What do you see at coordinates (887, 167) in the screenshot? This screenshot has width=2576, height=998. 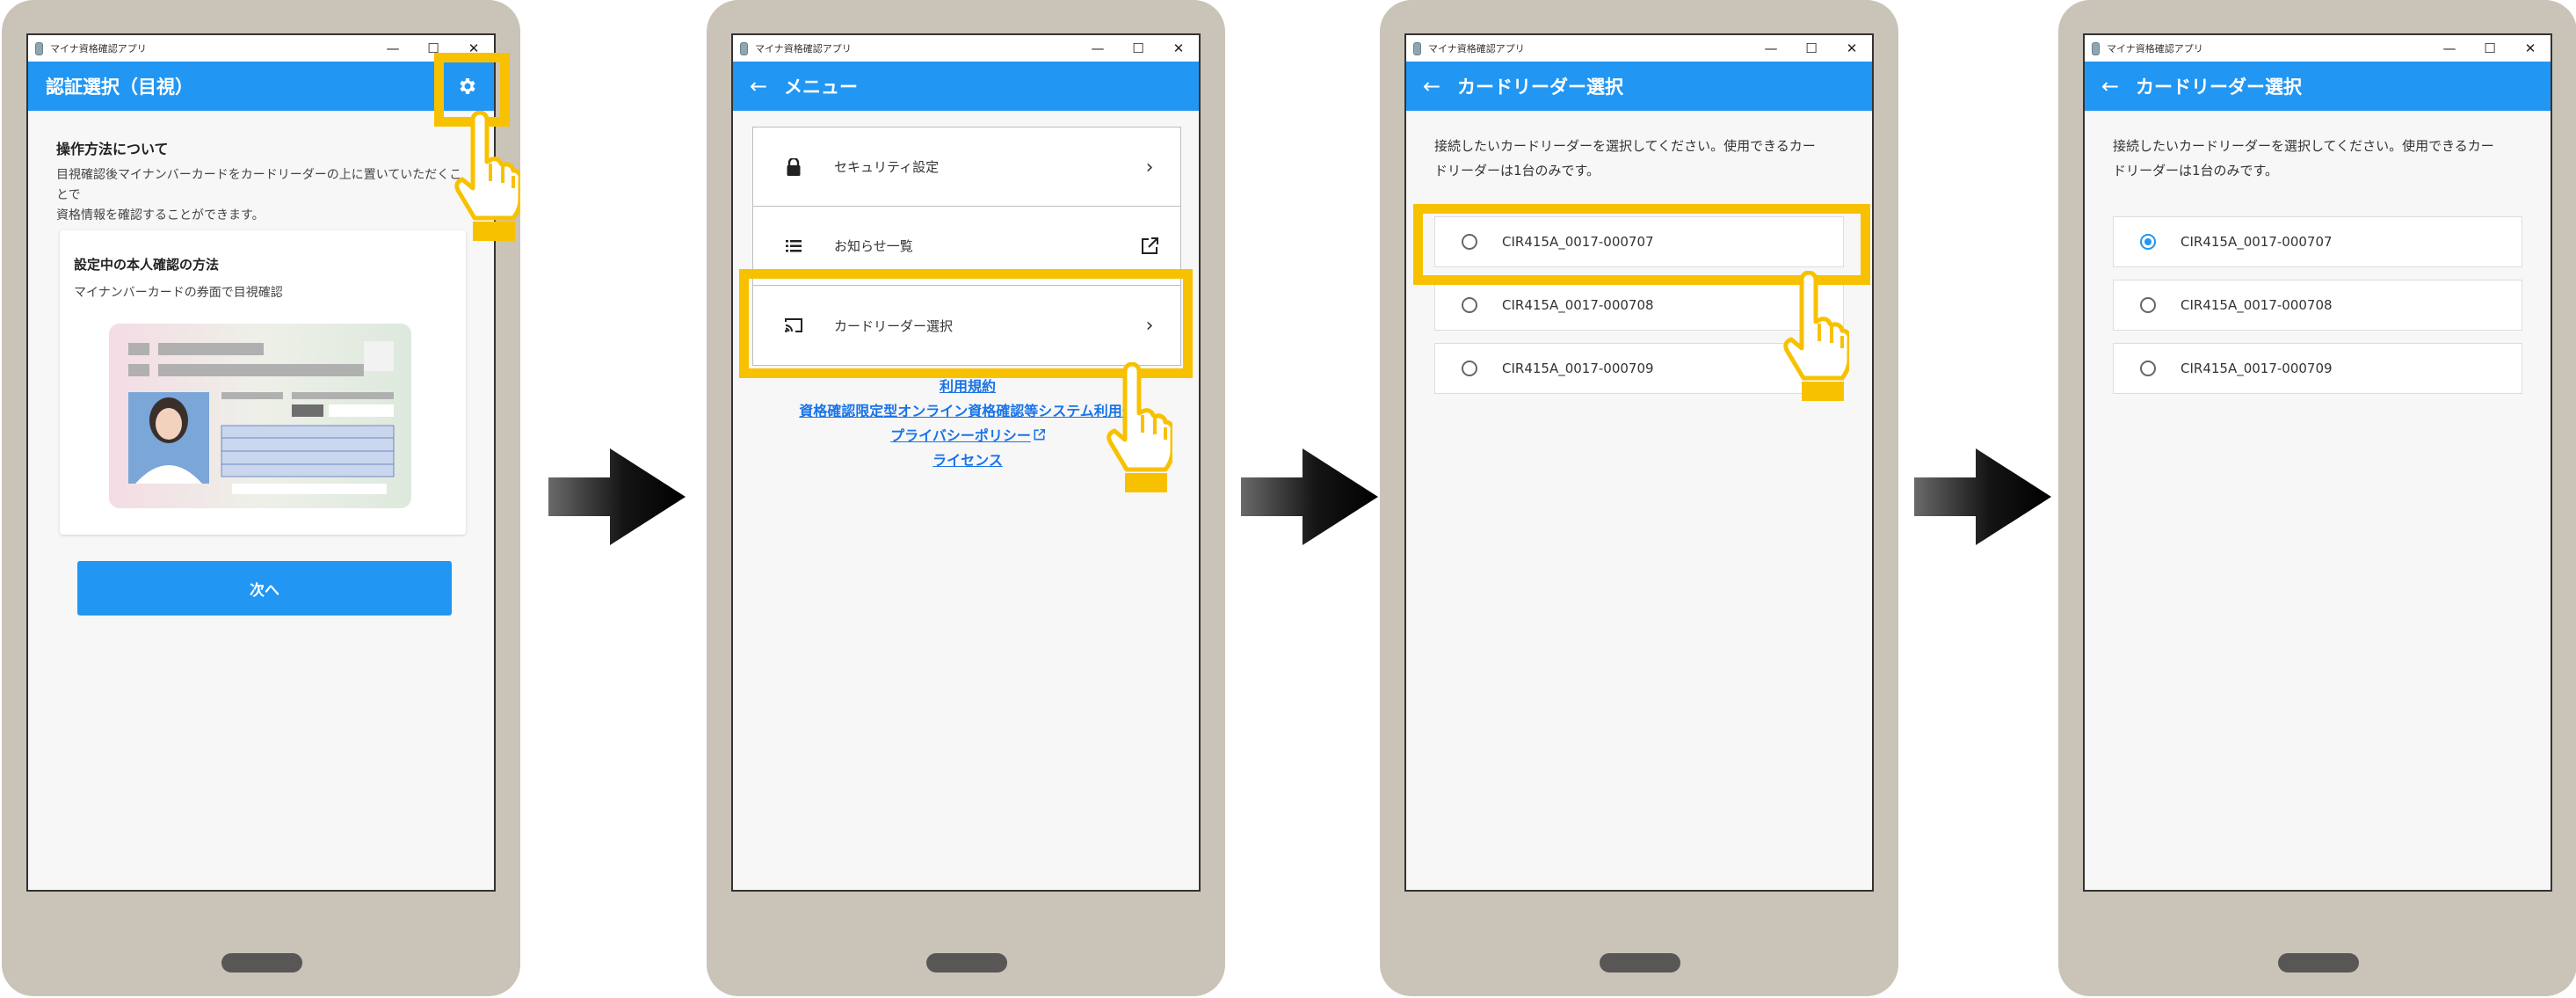 I see `menu-item-label: セキュリティ設定` at bounding box center [887, 167].